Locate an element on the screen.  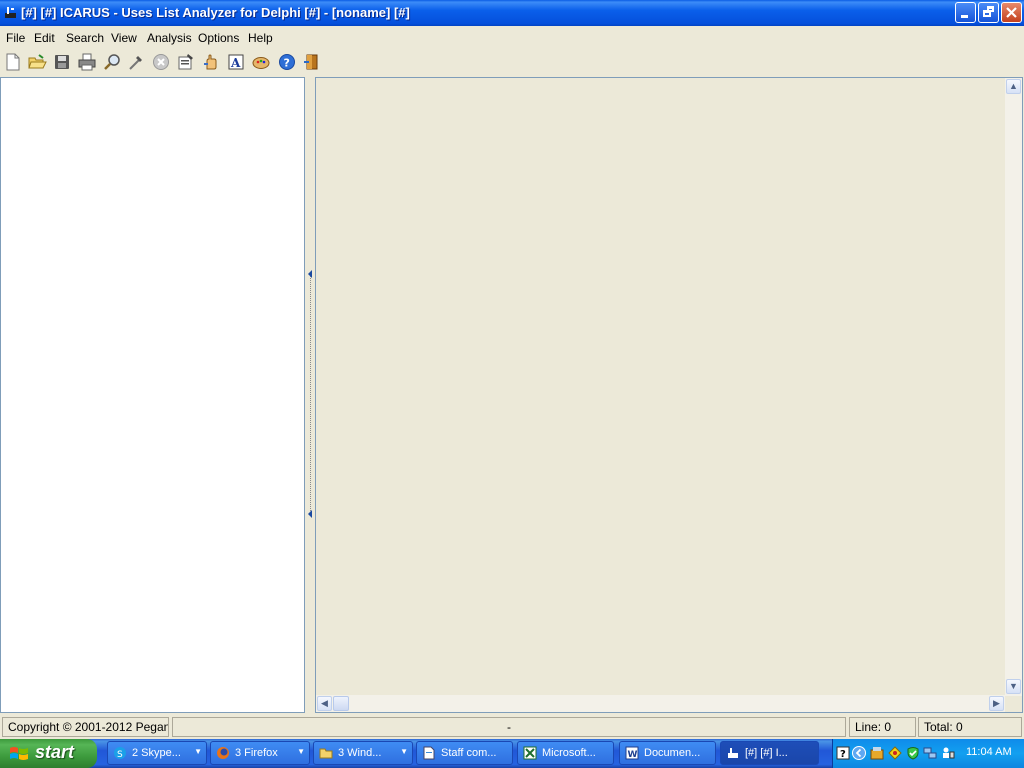
menu-help: Help is located at coordinates (260, 38).